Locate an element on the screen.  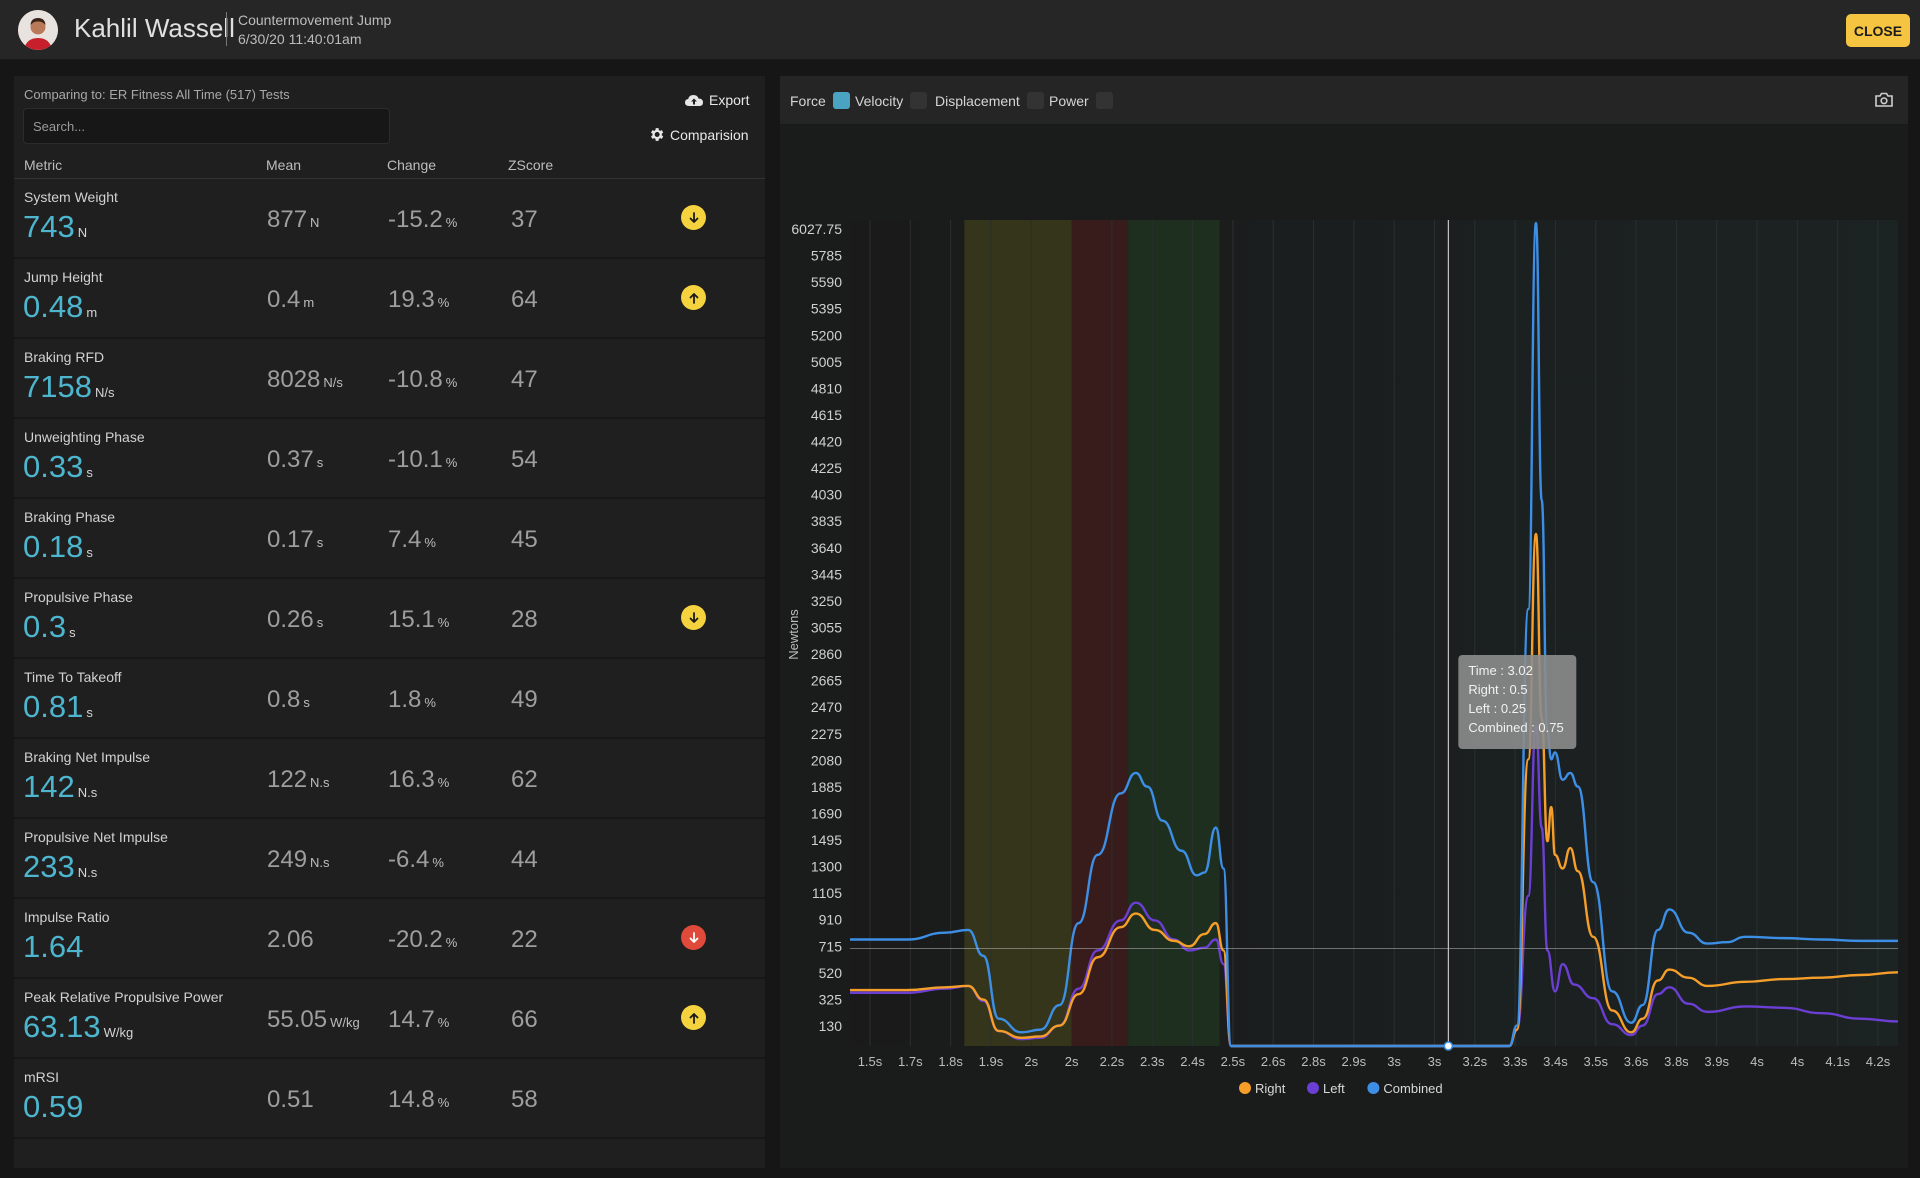
x-tick-label: 2.9s is located at coordinates (1354, 1061).